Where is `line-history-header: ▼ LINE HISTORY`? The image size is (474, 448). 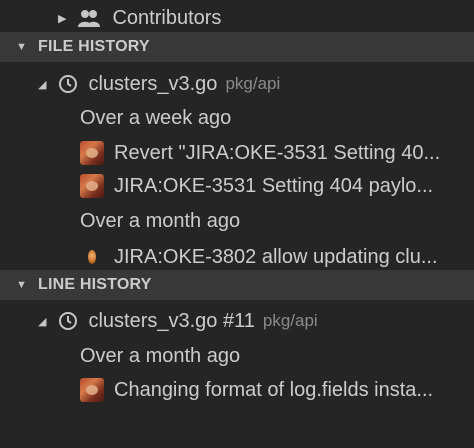
line-history-header: ▼ LINE HISTORY is located at coordinates (237, 285).